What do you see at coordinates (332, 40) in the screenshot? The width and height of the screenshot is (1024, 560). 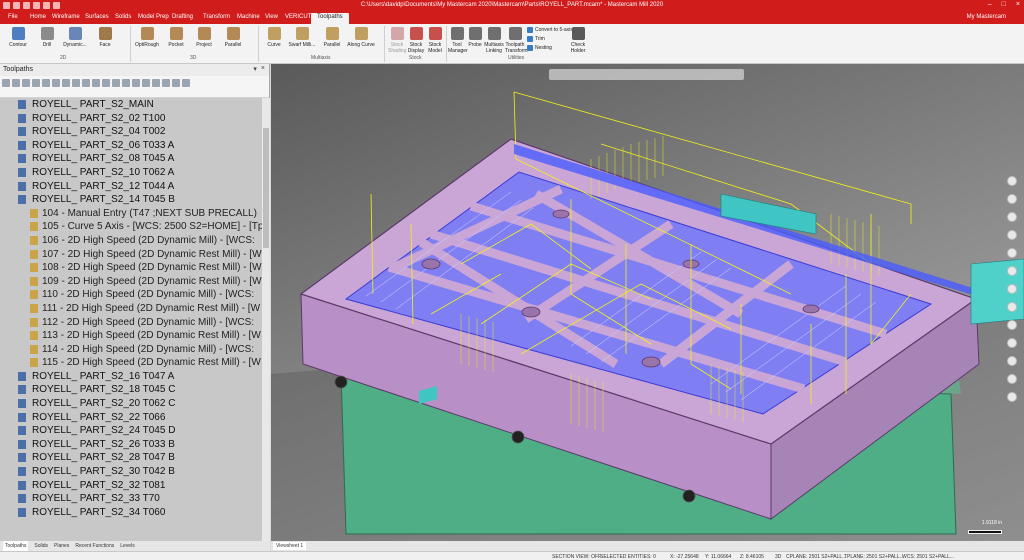 I see `parallel-multiaxis-button: Parallel` at bounding box center [332, 40].